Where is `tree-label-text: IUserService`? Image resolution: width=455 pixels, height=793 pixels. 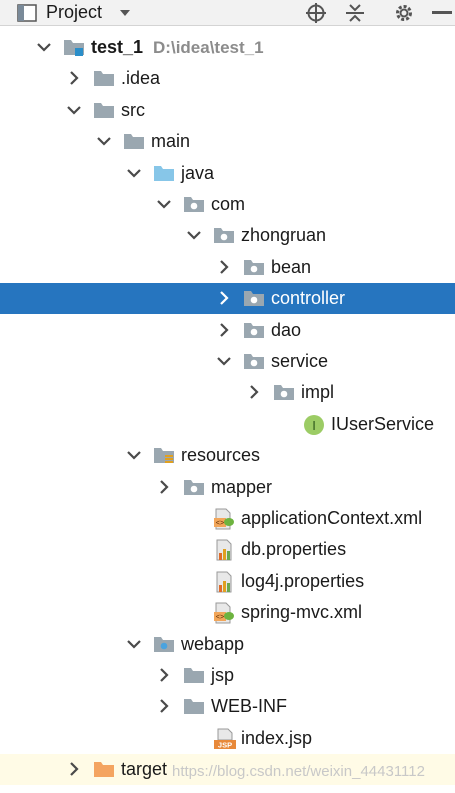 tree-label-text: IUserService is located at coordinates (383, 424).